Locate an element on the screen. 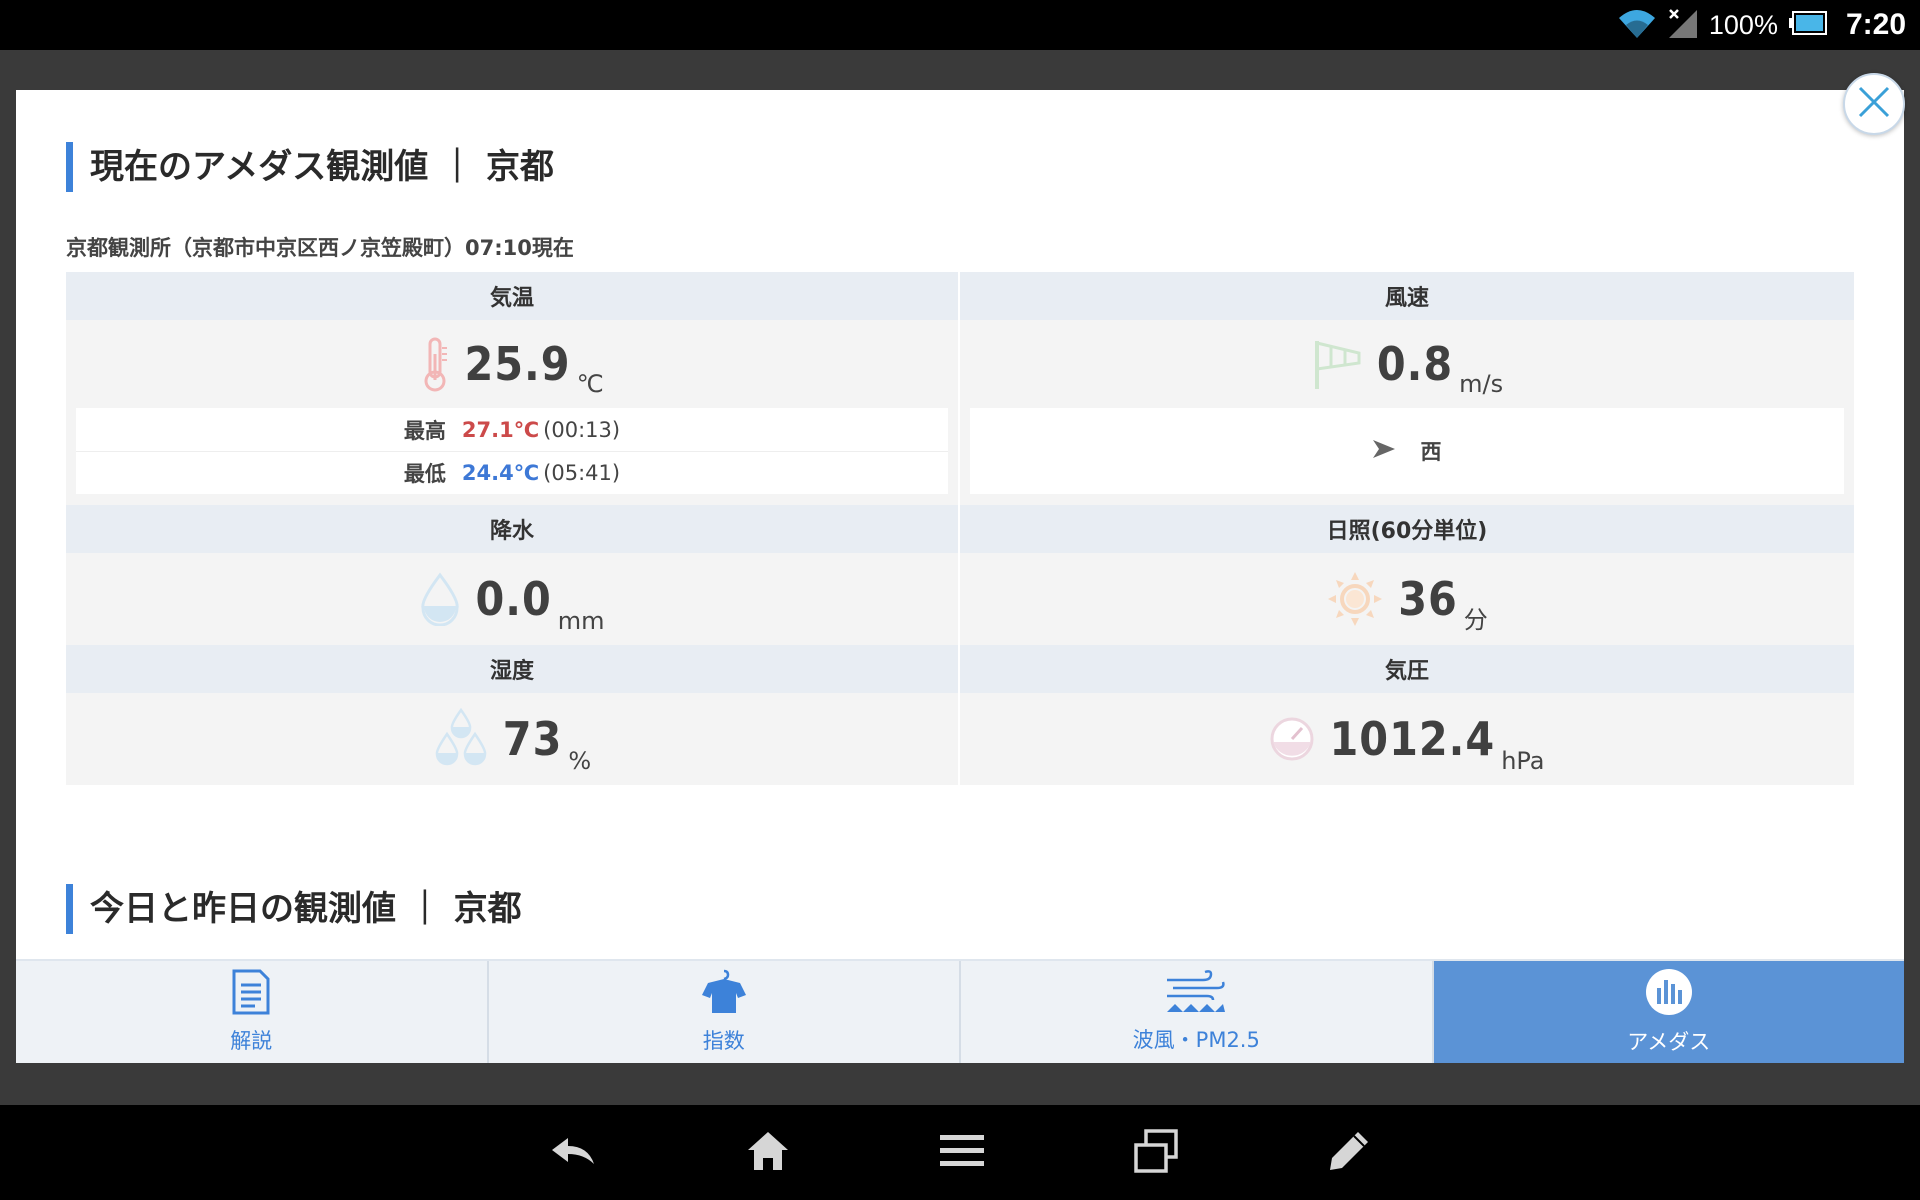 The image size is (1920, 1200). close-button is located at coordinates (1874, 104).